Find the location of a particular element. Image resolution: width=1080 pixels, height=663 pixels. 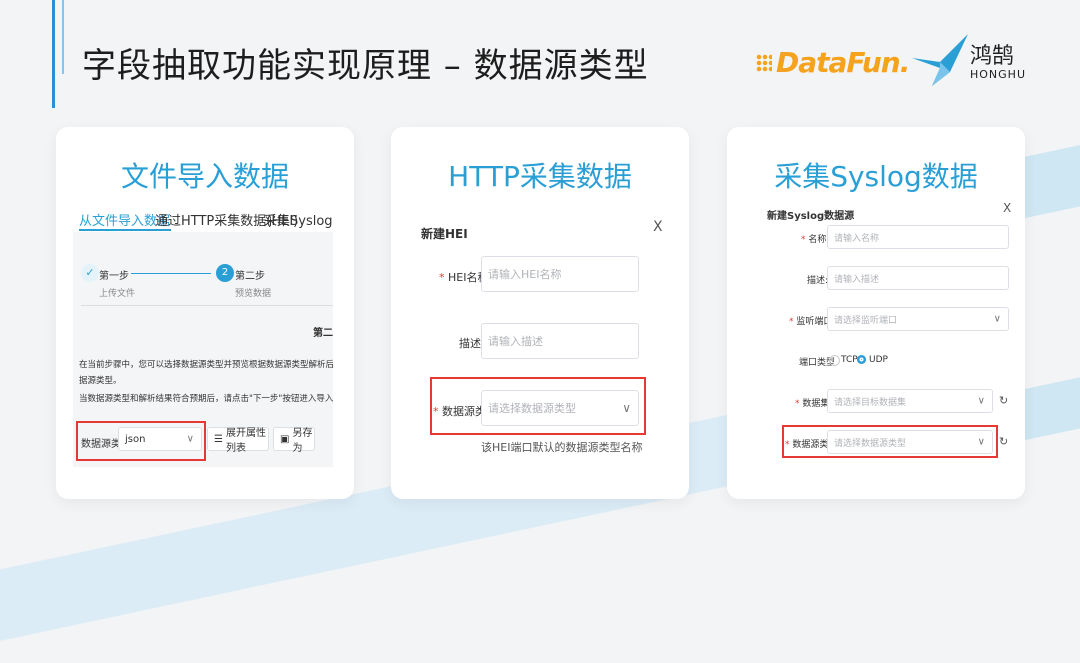

honghu-logo-en: HONGHU is located at coordinates (998, 74).